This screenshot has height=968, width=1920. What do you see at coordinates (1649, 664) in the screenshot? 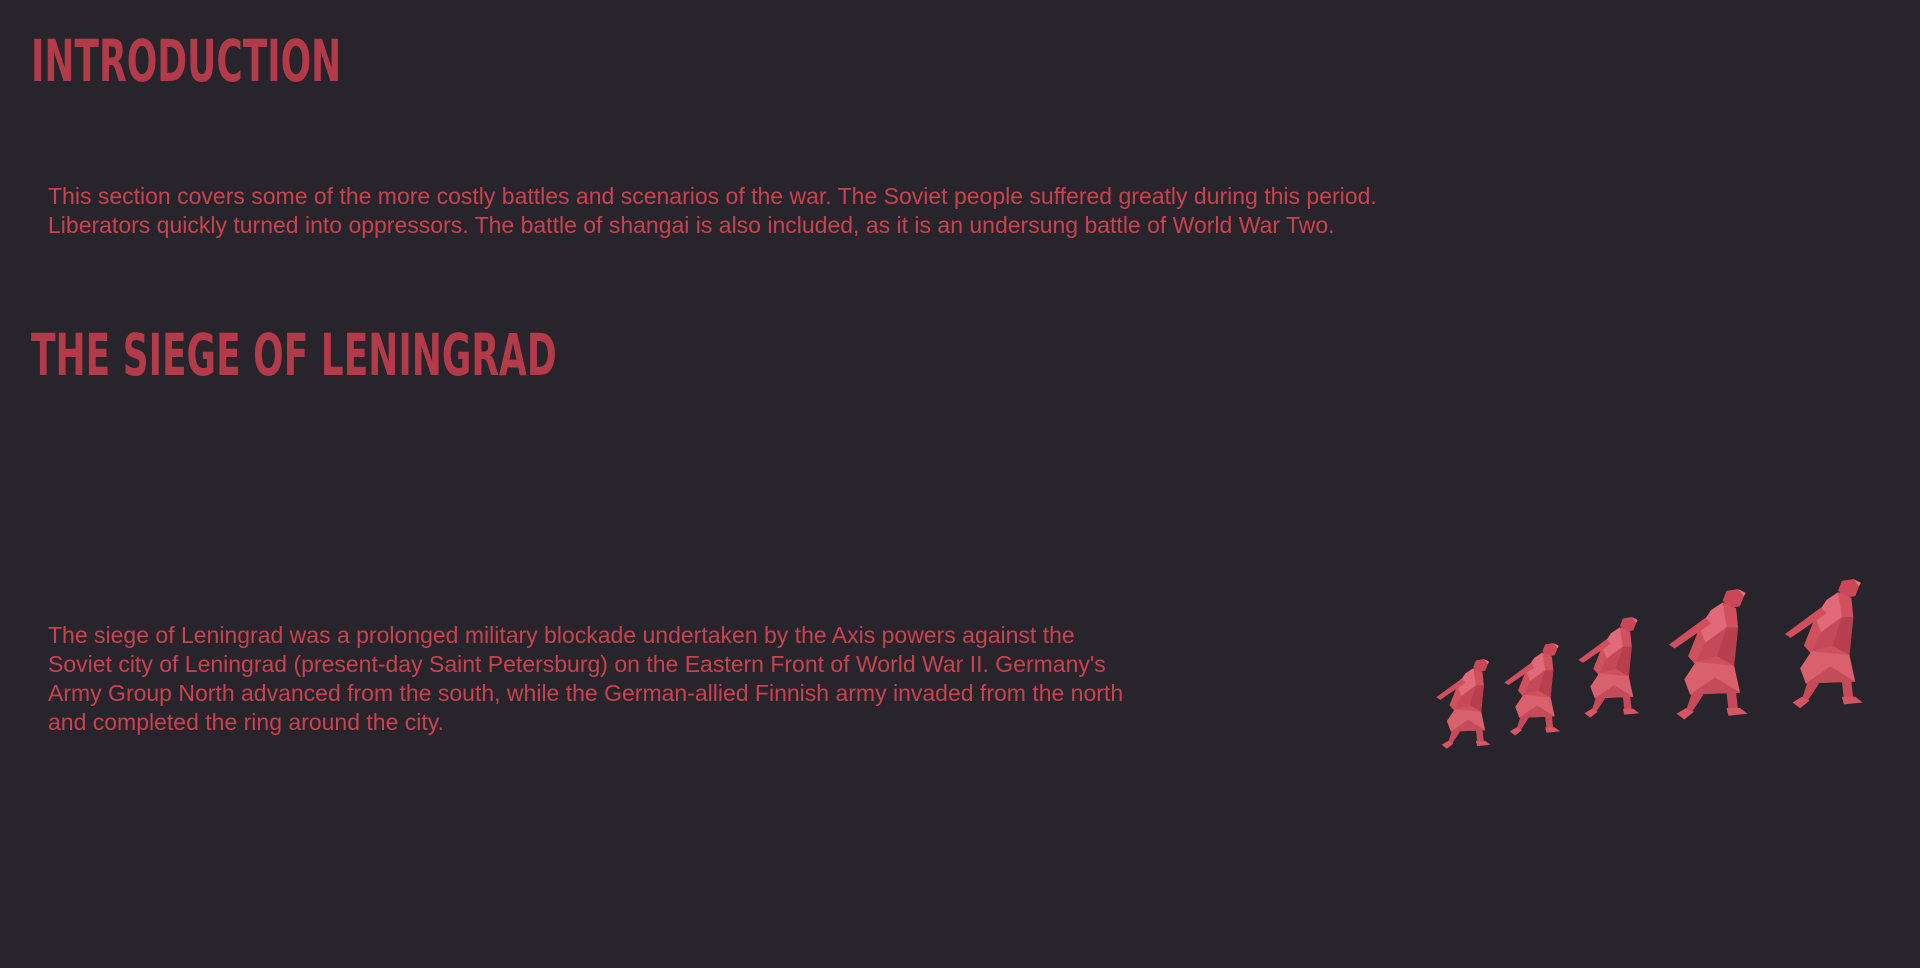
I see `marching-soldiers-icon` at bounding box center [1649, 664].